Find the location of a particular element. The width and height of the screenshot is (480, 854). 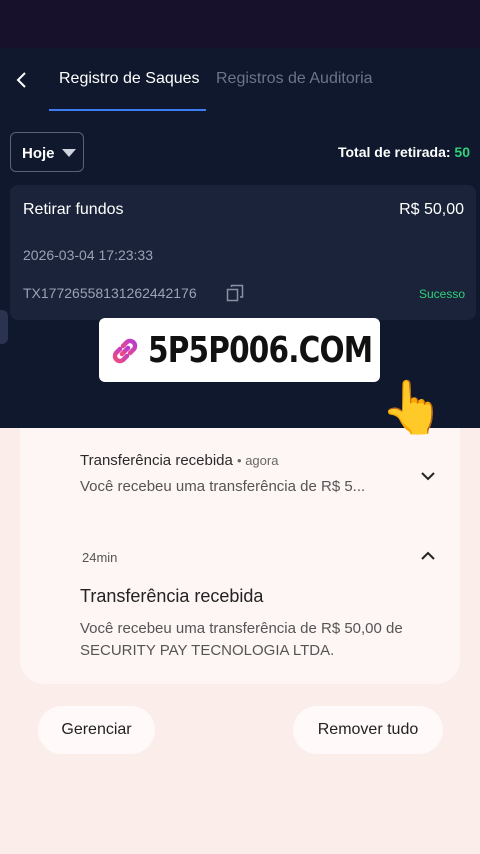

notification-time: agora is located at coordinates (262, 460).